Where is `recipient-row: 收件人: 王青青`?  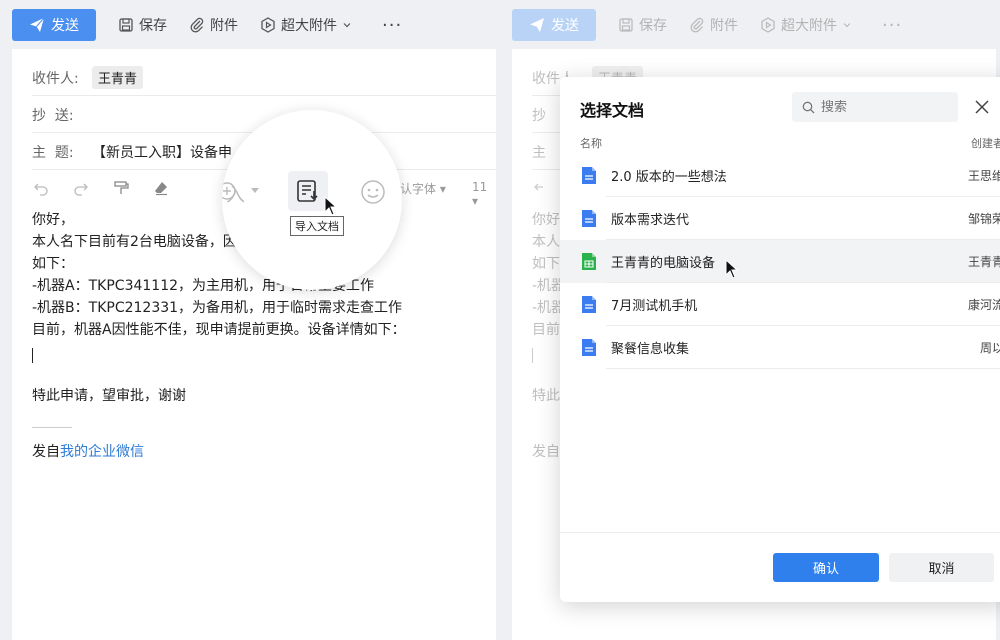 recipient-row: 收件人: 王青青 is located at coordinates (264, 78).